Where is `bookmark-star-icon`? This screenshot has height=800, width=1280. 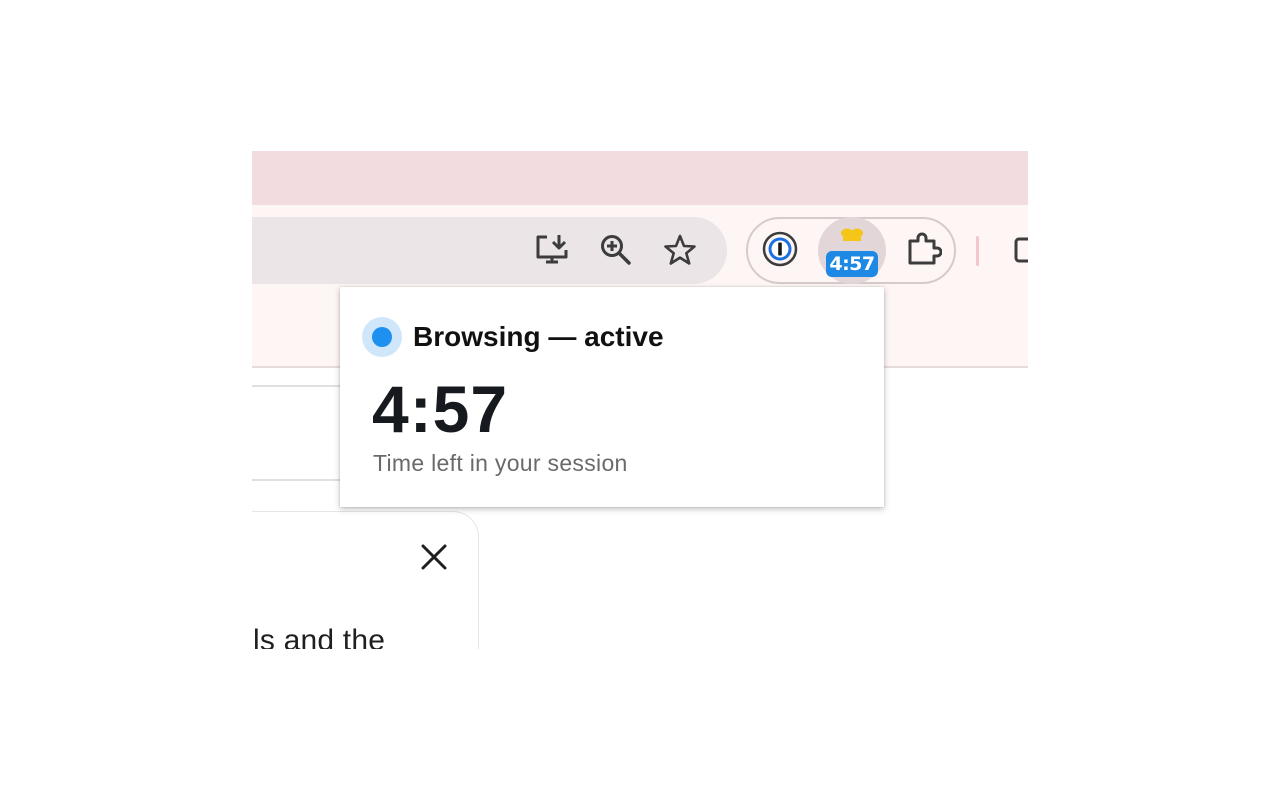 bookmark-star-icon is located at coordinates (680, 249).